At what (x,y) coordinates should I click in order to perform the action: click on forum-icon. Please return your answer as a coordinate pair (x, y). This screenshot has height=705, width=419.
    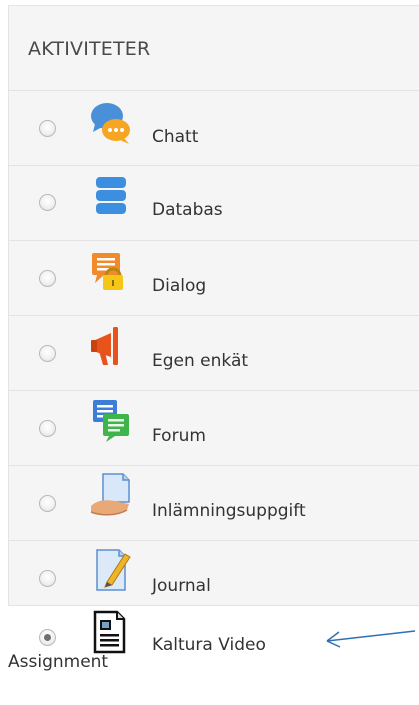
    Looking at the image, I should click on (111, 421).